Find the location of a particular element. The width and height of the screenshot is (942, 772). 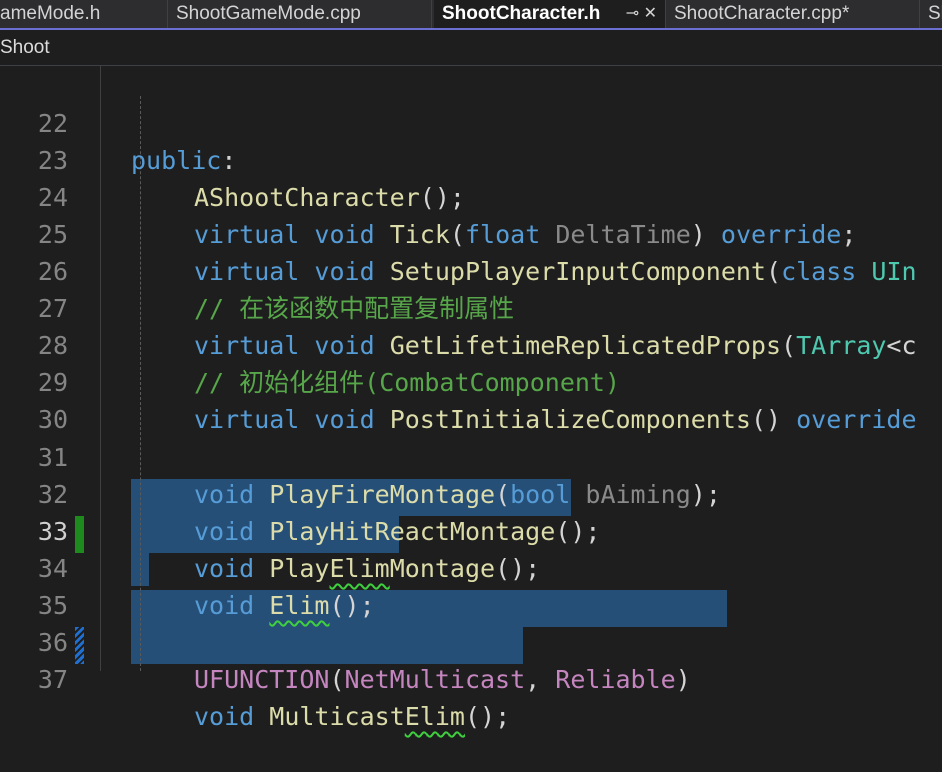

code-line: 23 AShootCharacter(); is located at coordinates (471, 158).